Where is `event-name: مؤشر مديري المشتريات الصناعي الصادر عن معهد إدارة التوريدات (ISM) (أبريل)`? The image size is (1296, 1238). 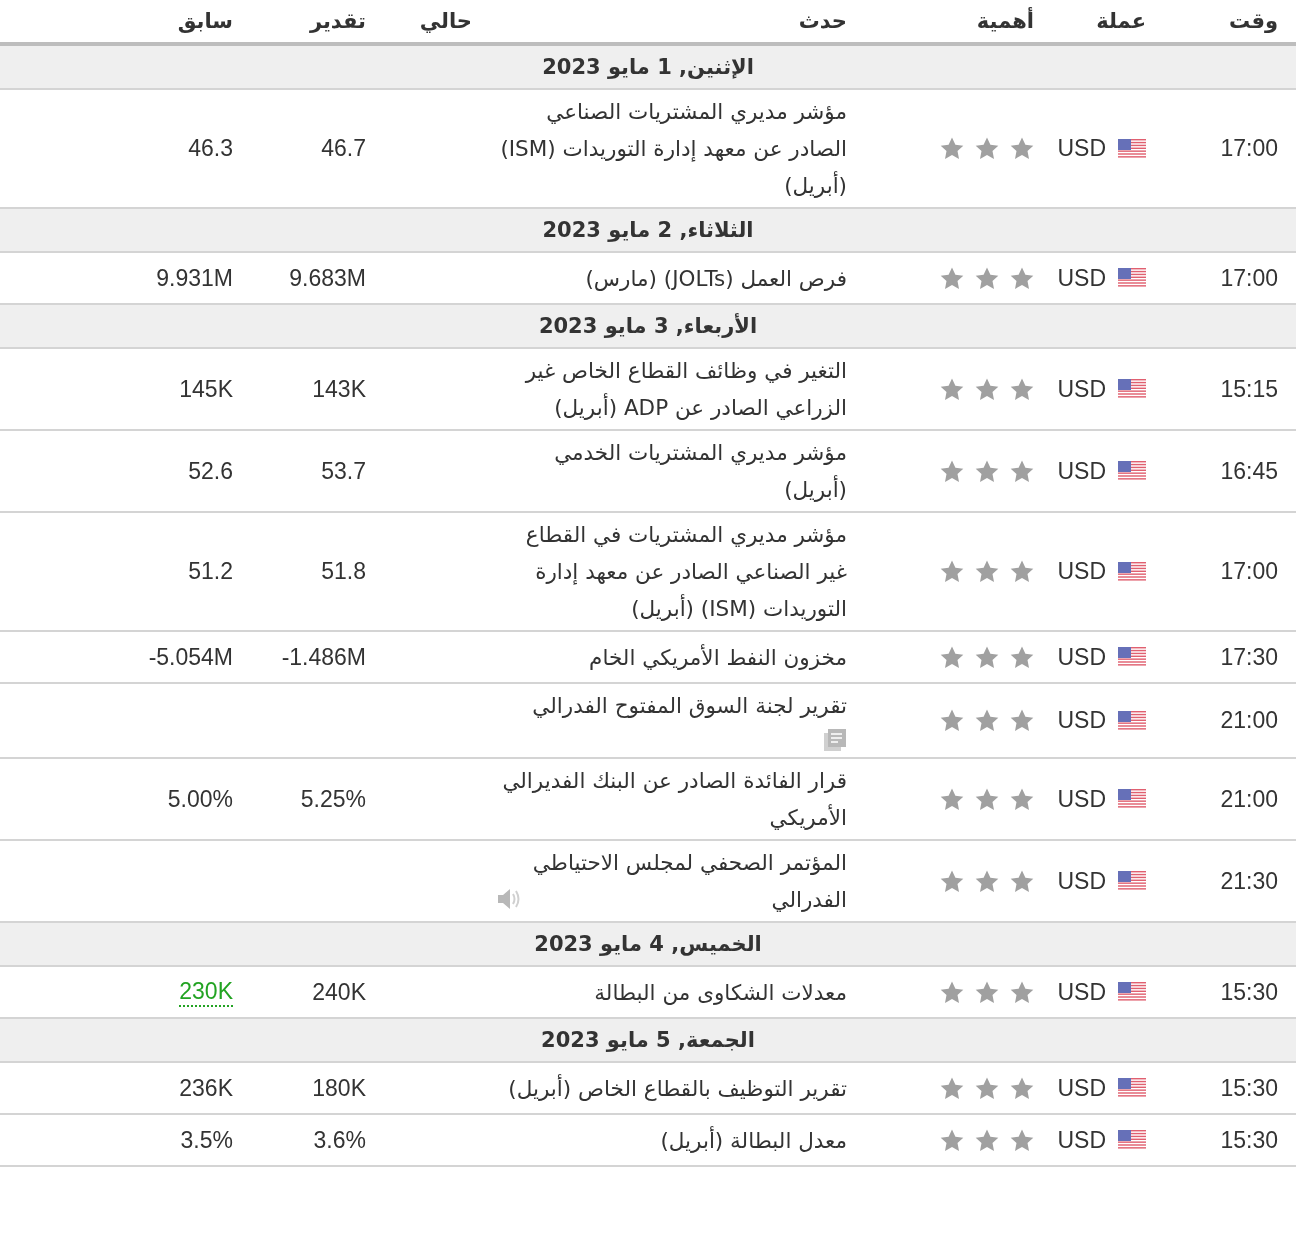 event-name: مؤشر مديري المشتريات الصناعي الصادر عن معهد إدارة التوريدات (ISM) (أبريل) is located at coordinates (672, 148).